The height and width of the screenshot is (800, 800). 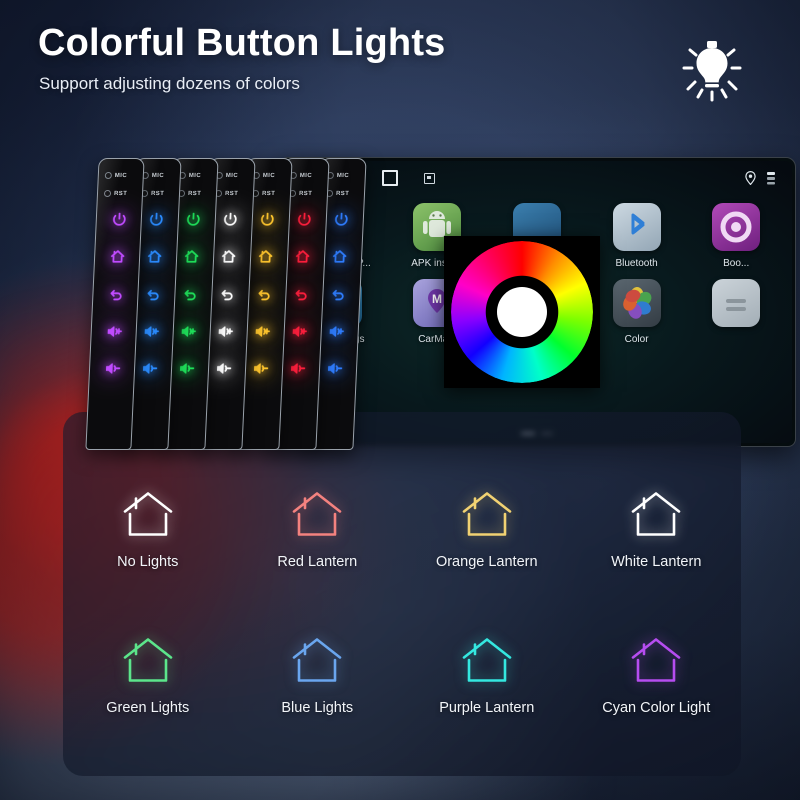 What do you see at coordinates (113, 331) in the screenshot?
I see `strip-volume-up-icon` at bounding box center [113, 331].